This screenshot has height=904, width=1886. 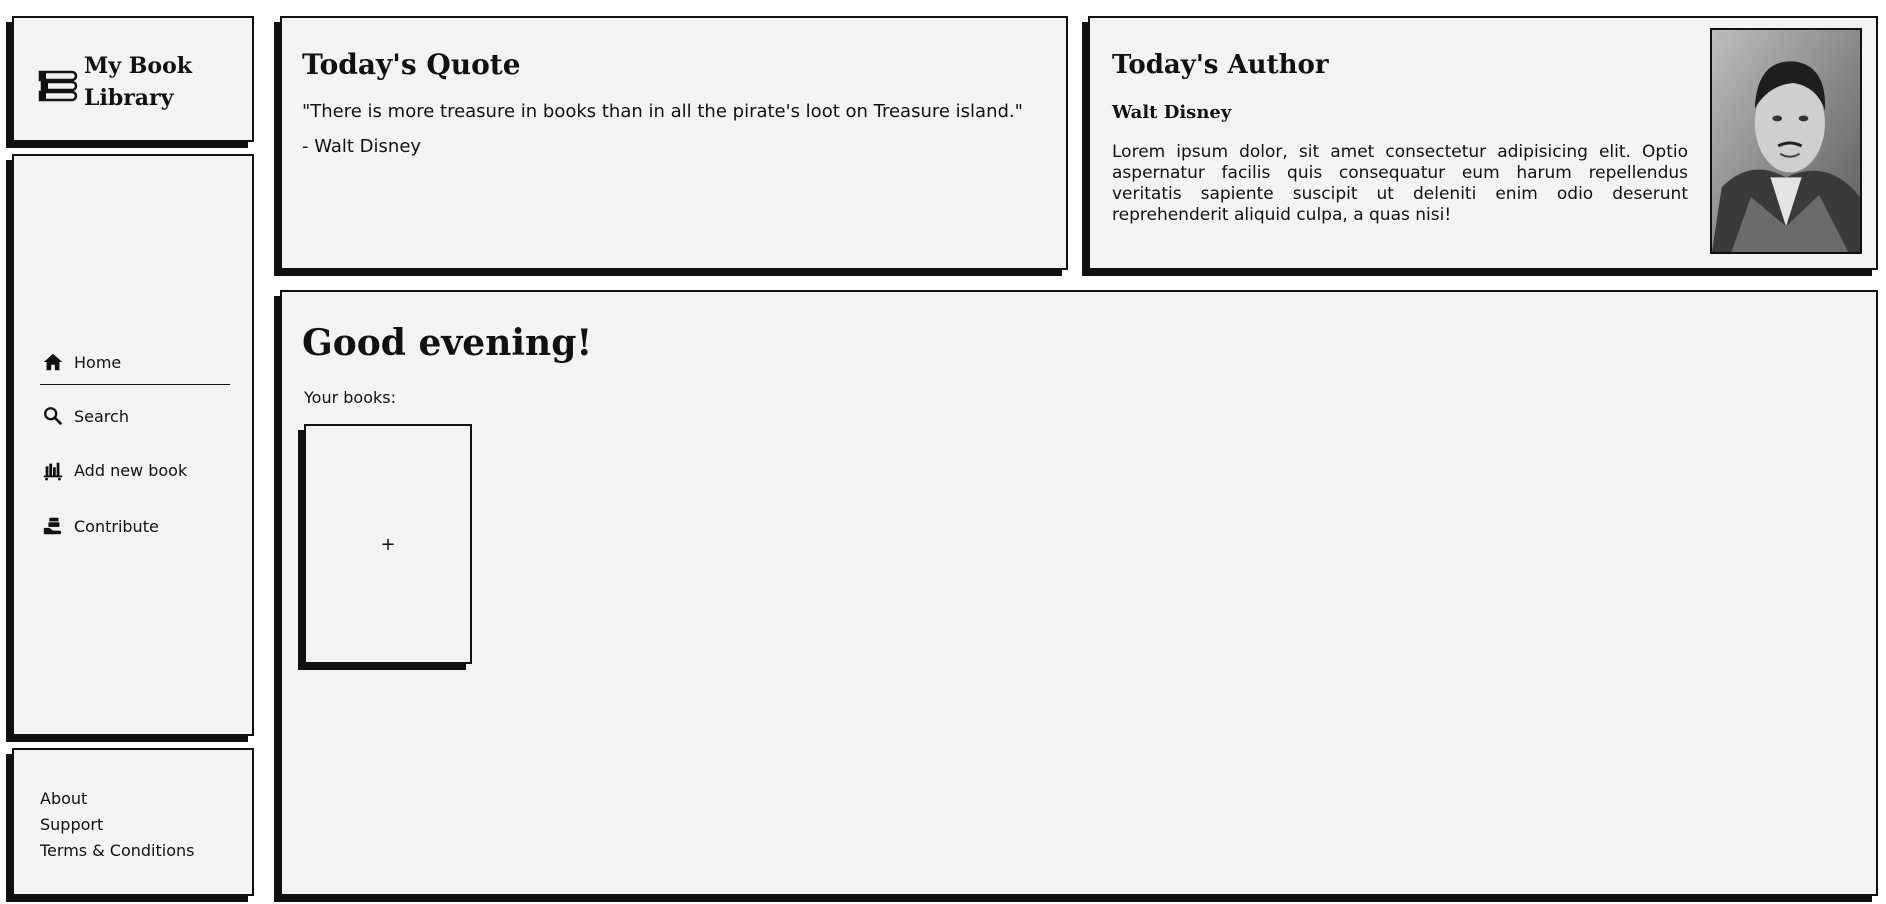 I want to click on sidebar-nav: Home Search Add new book Contribute, so click(x=133, y=445).